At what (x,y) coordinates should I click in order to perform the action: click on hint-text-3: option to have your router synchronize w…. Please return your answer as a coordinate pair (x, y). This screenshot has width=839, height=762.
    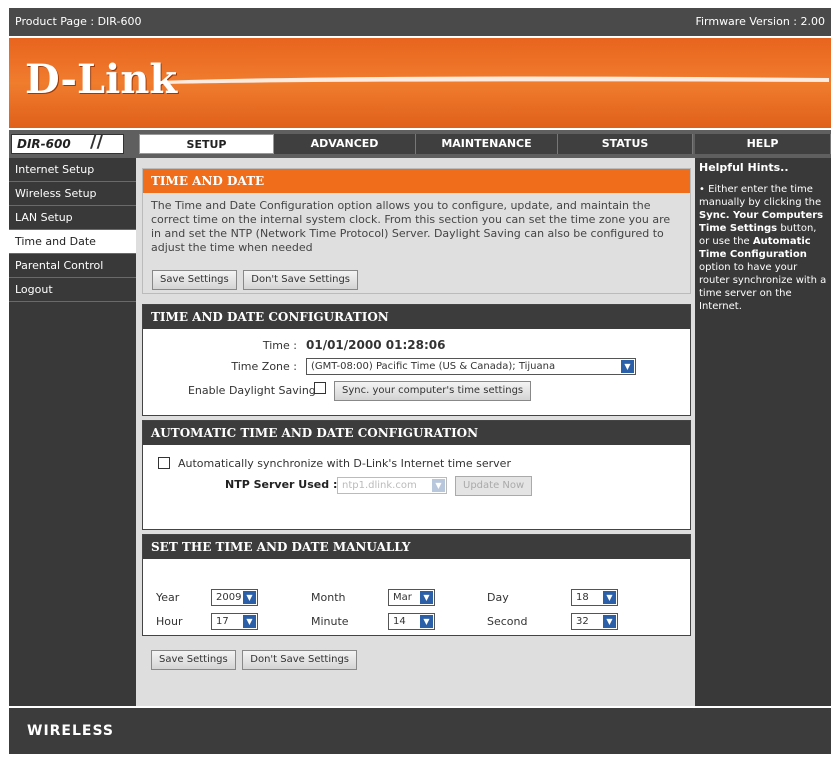
    Looking at the image, I should click on (763, 287).